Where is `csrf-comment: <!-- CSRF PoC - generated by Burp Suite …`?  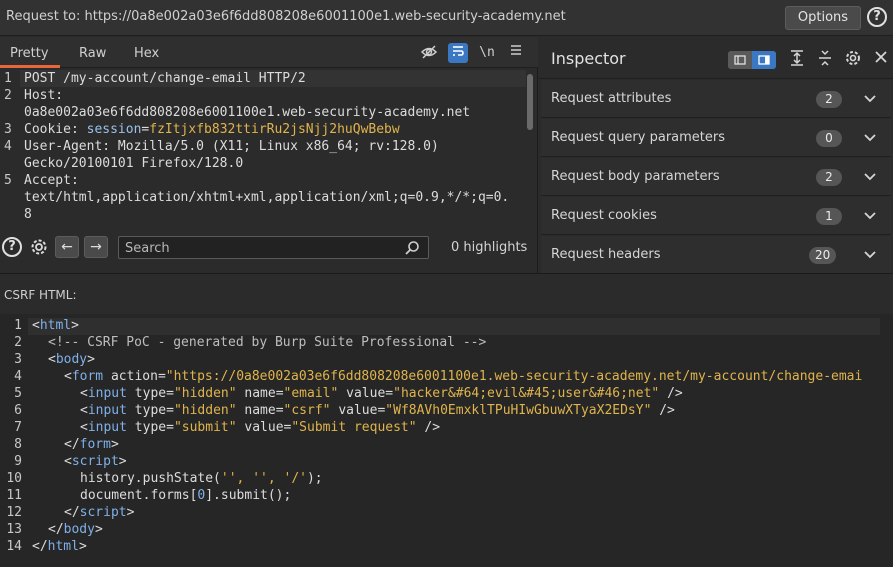 csrf-comment: <!-- CSRF PoC - generated by Burp Suite … is located at coordinates (267, 342).